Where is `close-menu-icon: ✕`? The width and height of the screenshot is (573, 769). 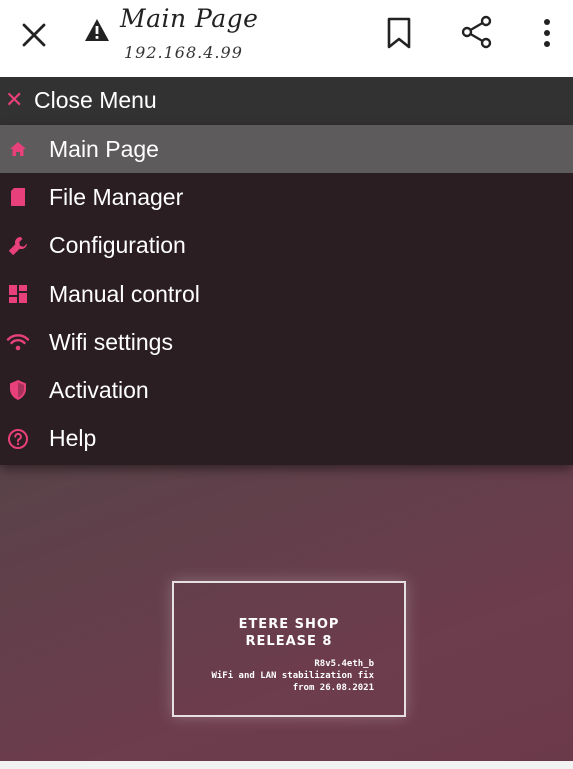
close-menu-icon: ✕ is located at coordinates (14, 100).